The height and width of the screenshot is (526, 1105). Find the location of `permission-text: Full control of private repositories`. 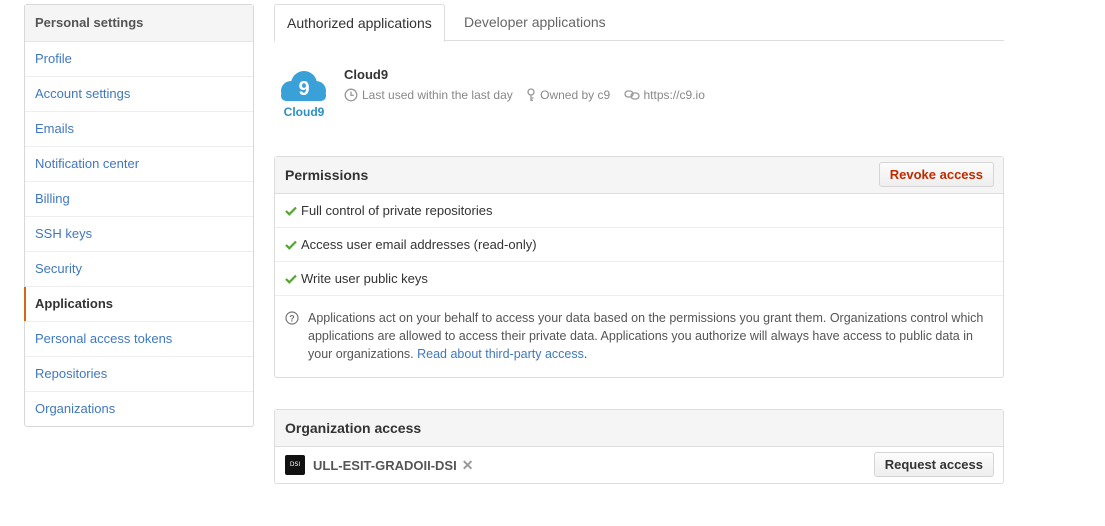

permission-text: Full control of private repositories is located at coordinates (397, 210).